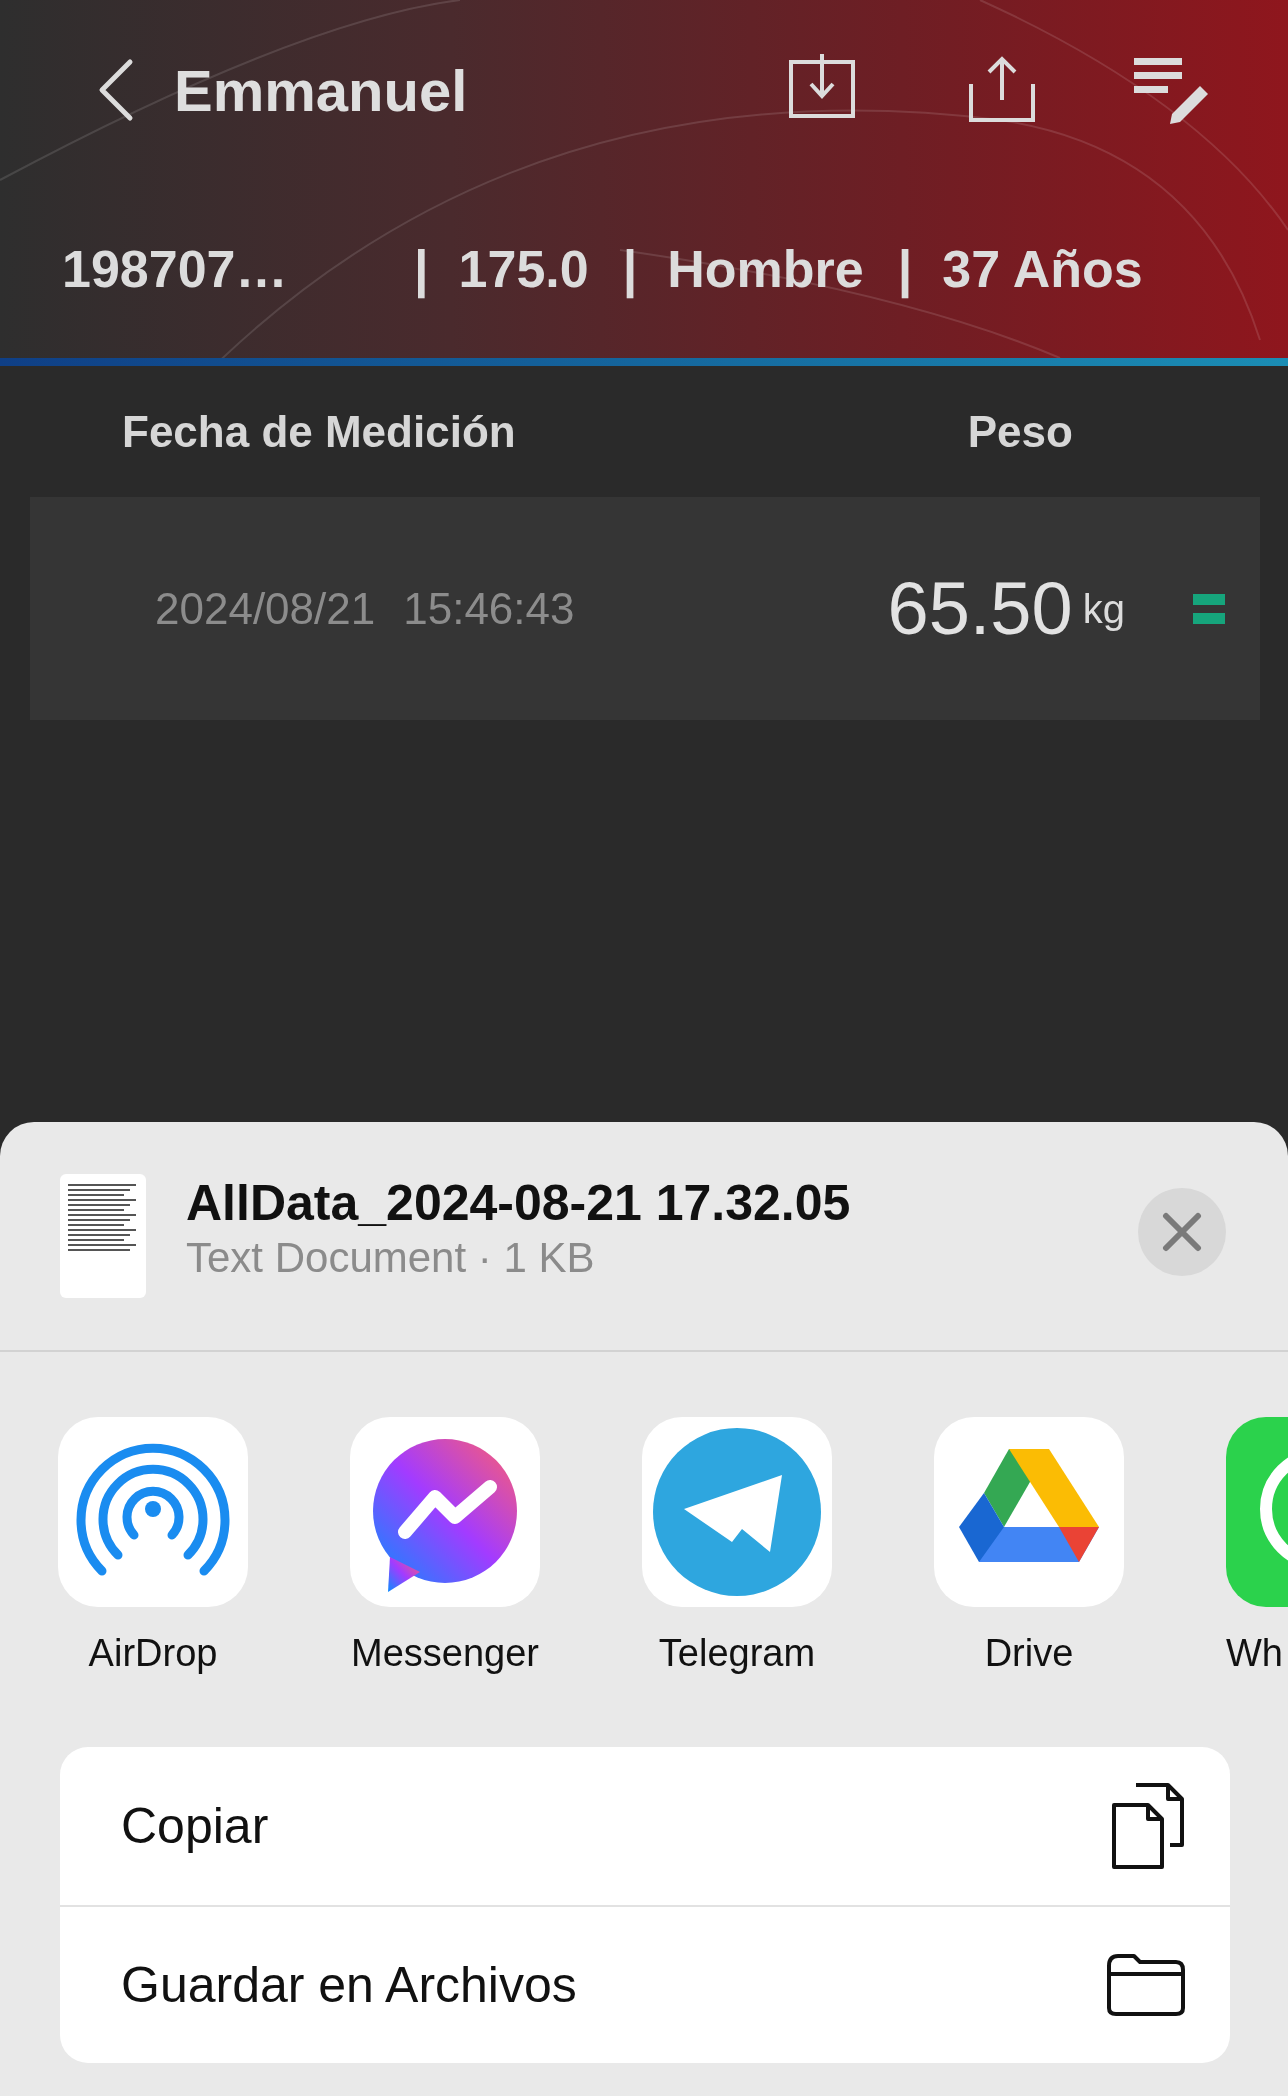 Image resolution: width=1288 pixels, height=2096 pixels. What do you see at coordinates (1148, 1826) in the screenshot?
I see `copy-icon` at bounding box center [1148, 1826].